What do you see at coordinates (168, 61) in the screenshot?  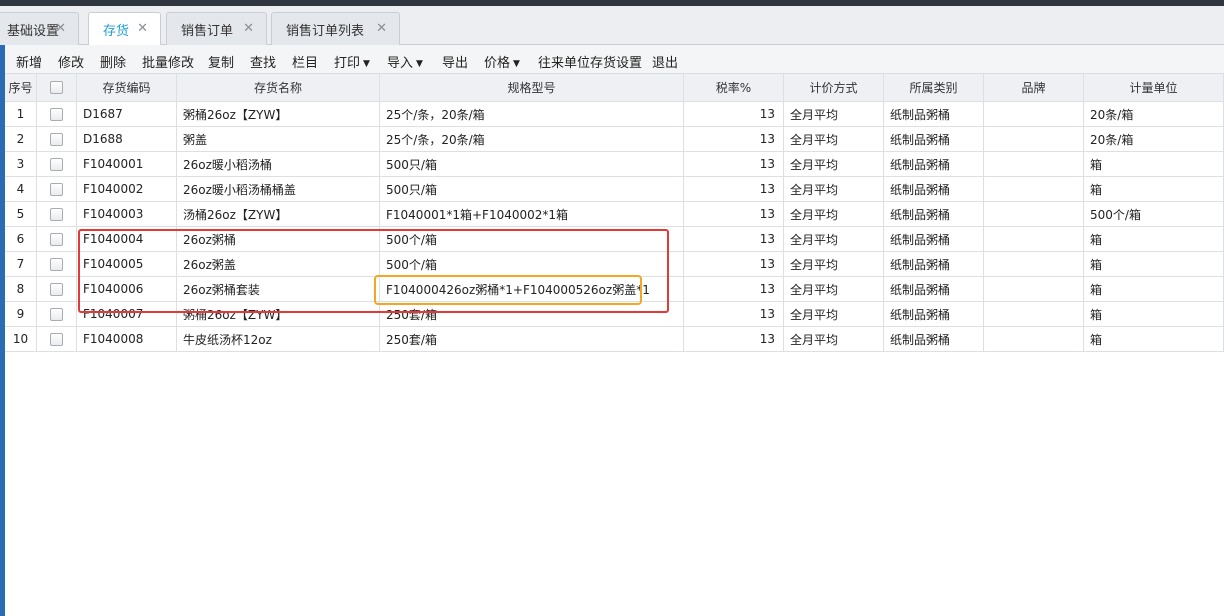 I see `batch-edit-button: 批量修改` at bounding box center [168, 61].